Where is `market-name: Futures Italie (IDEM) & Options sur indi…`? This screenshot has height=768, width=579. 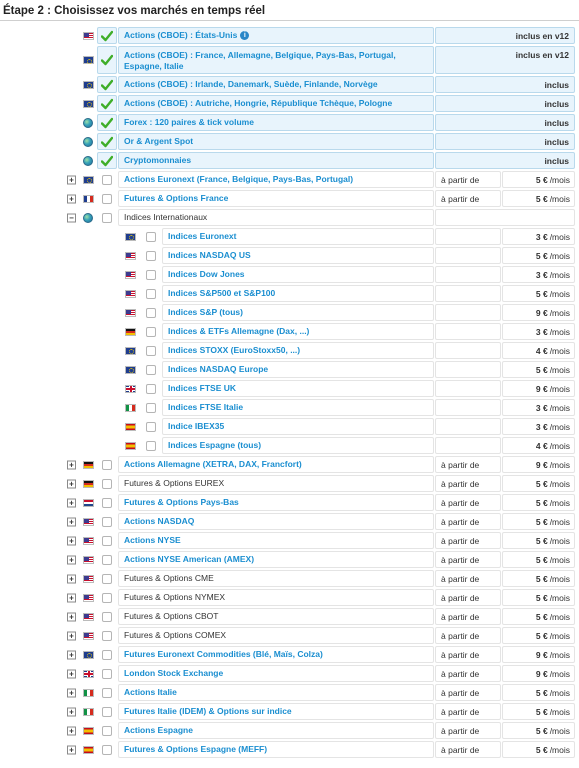
market-name: Futures Italie (IDEM) & Options sur indi… is located at coordinates (276, 711).